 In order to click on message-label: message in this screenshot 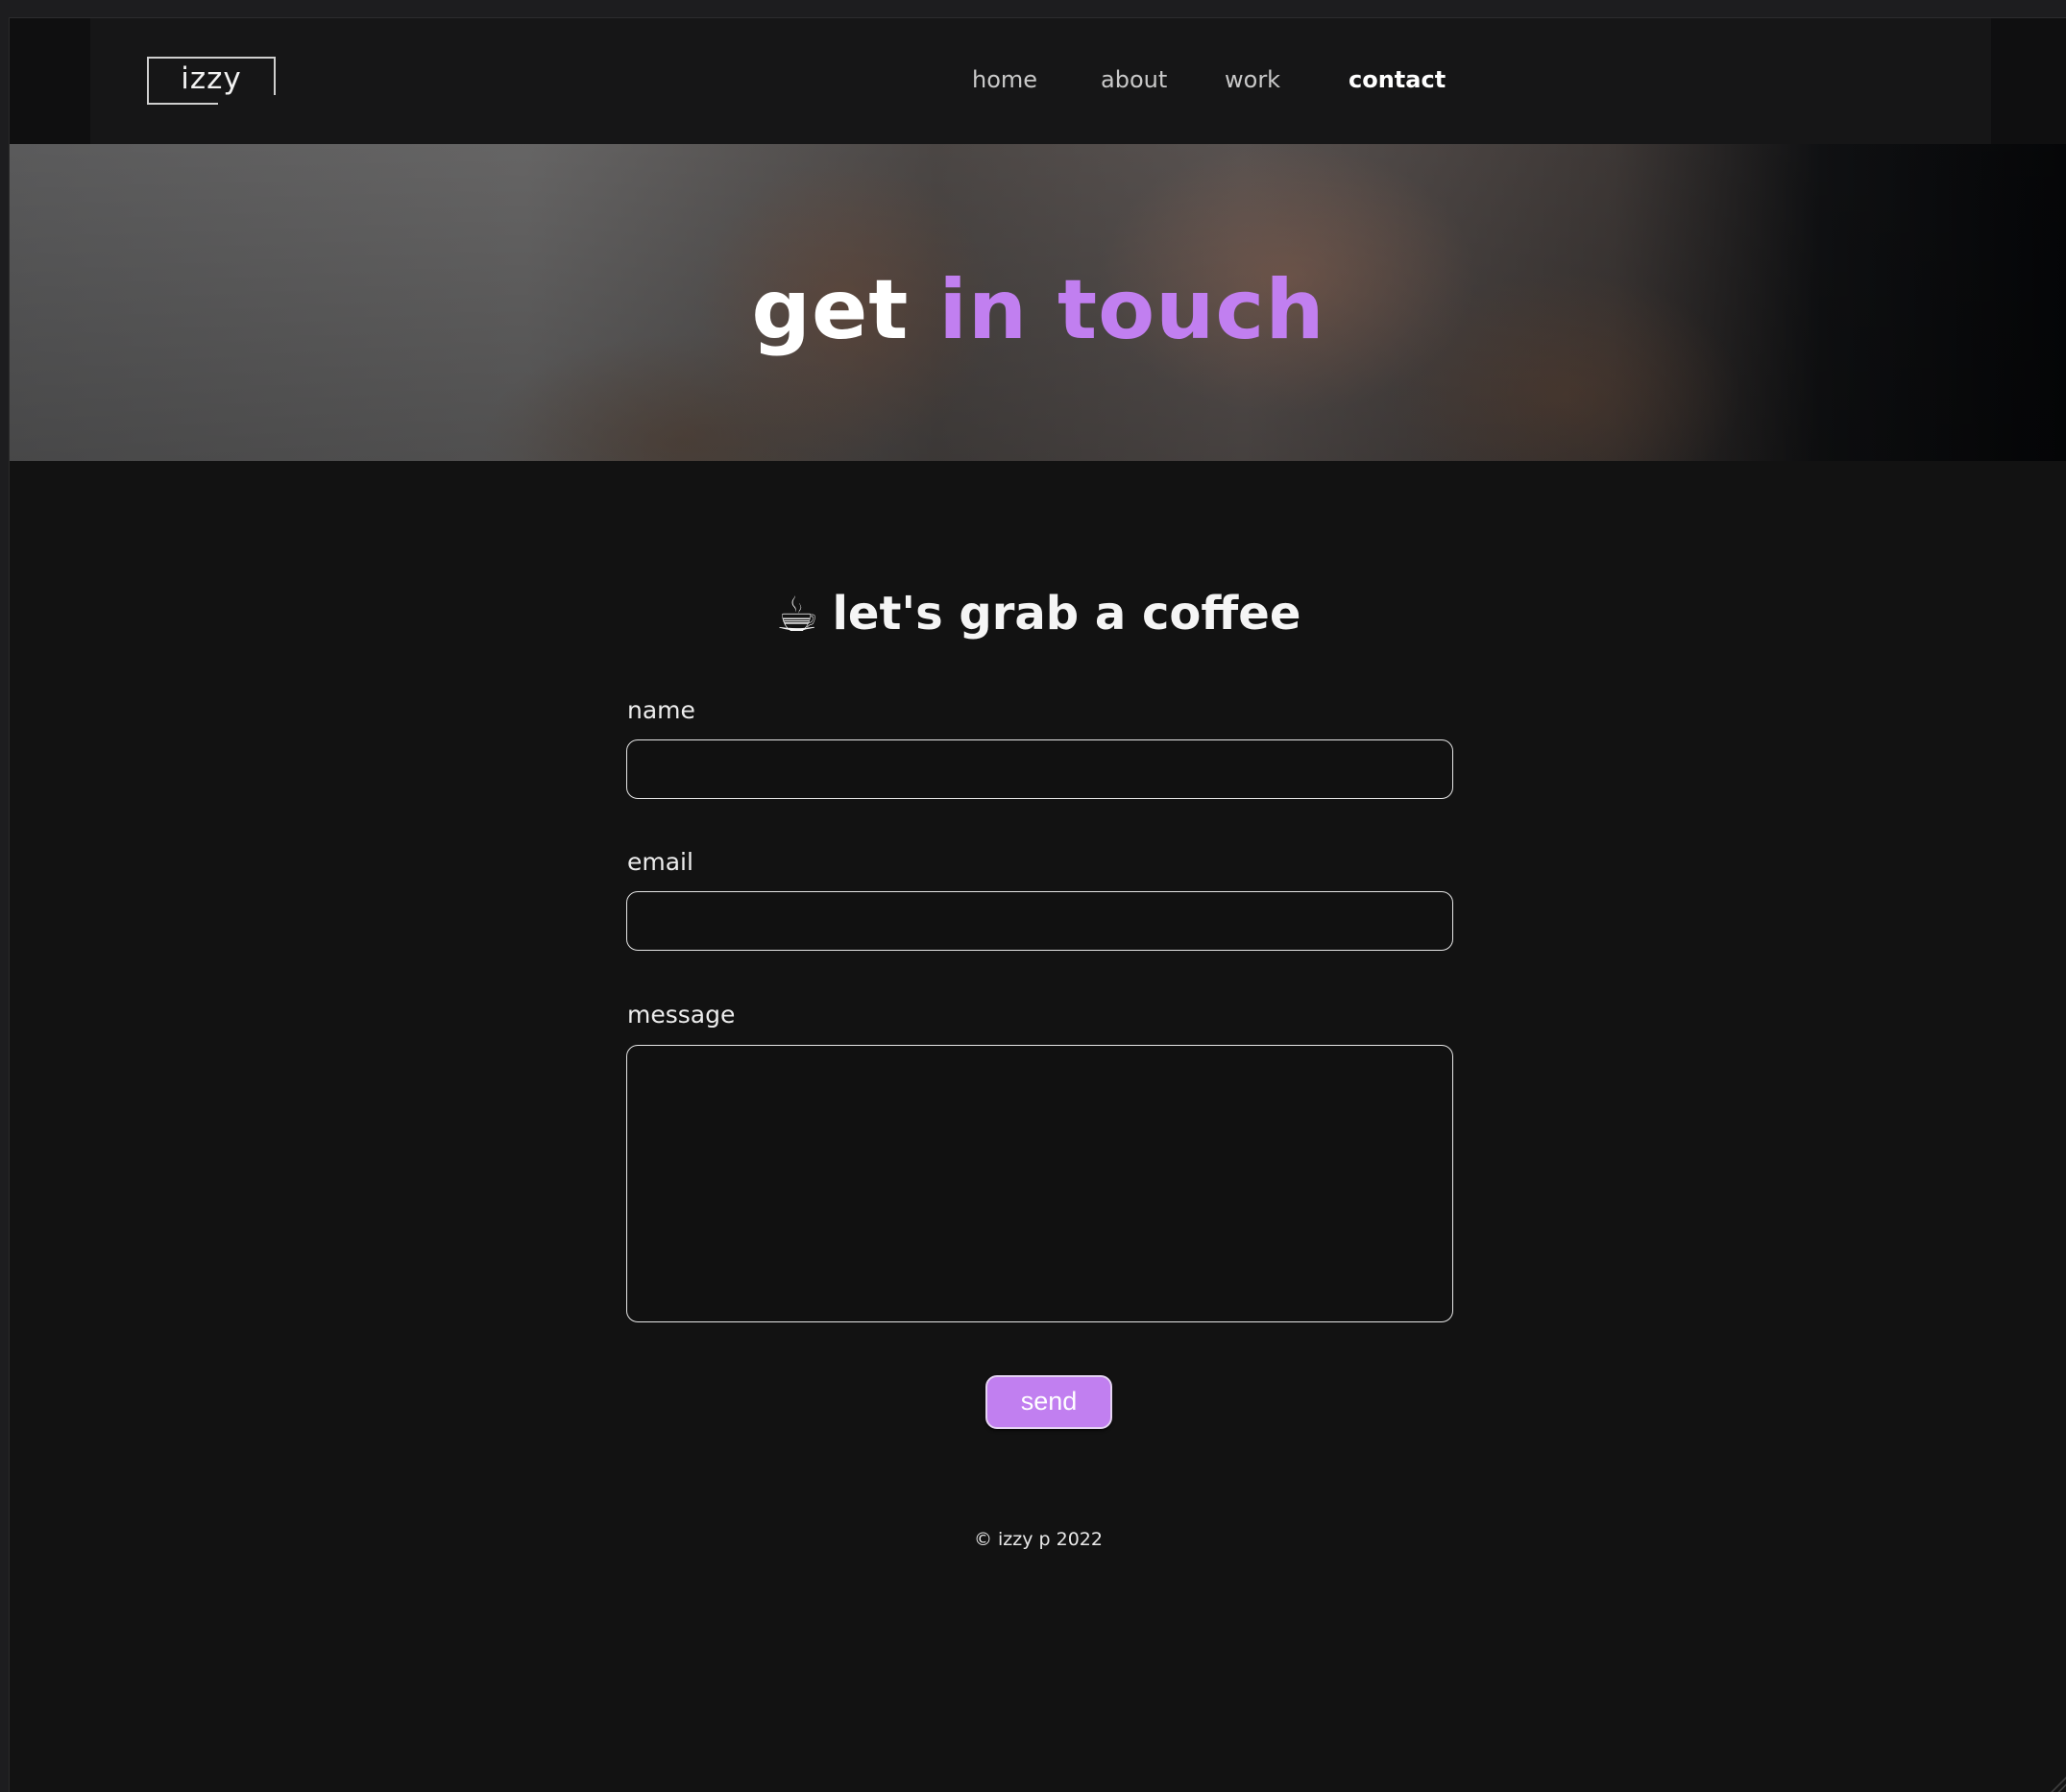, I will do `click(681, 1015)`.